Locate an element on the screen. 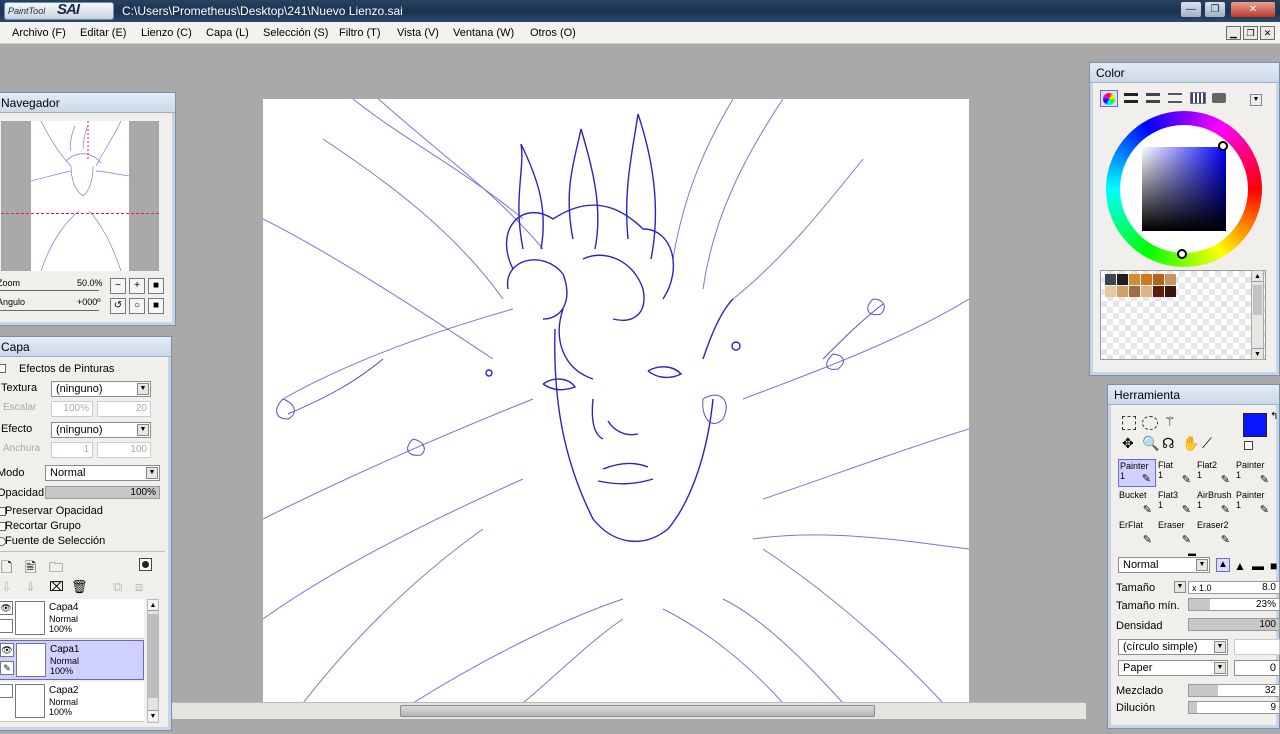 The image size is (1280, 734). layer-mask-icon is located at coordinates (145, 564).